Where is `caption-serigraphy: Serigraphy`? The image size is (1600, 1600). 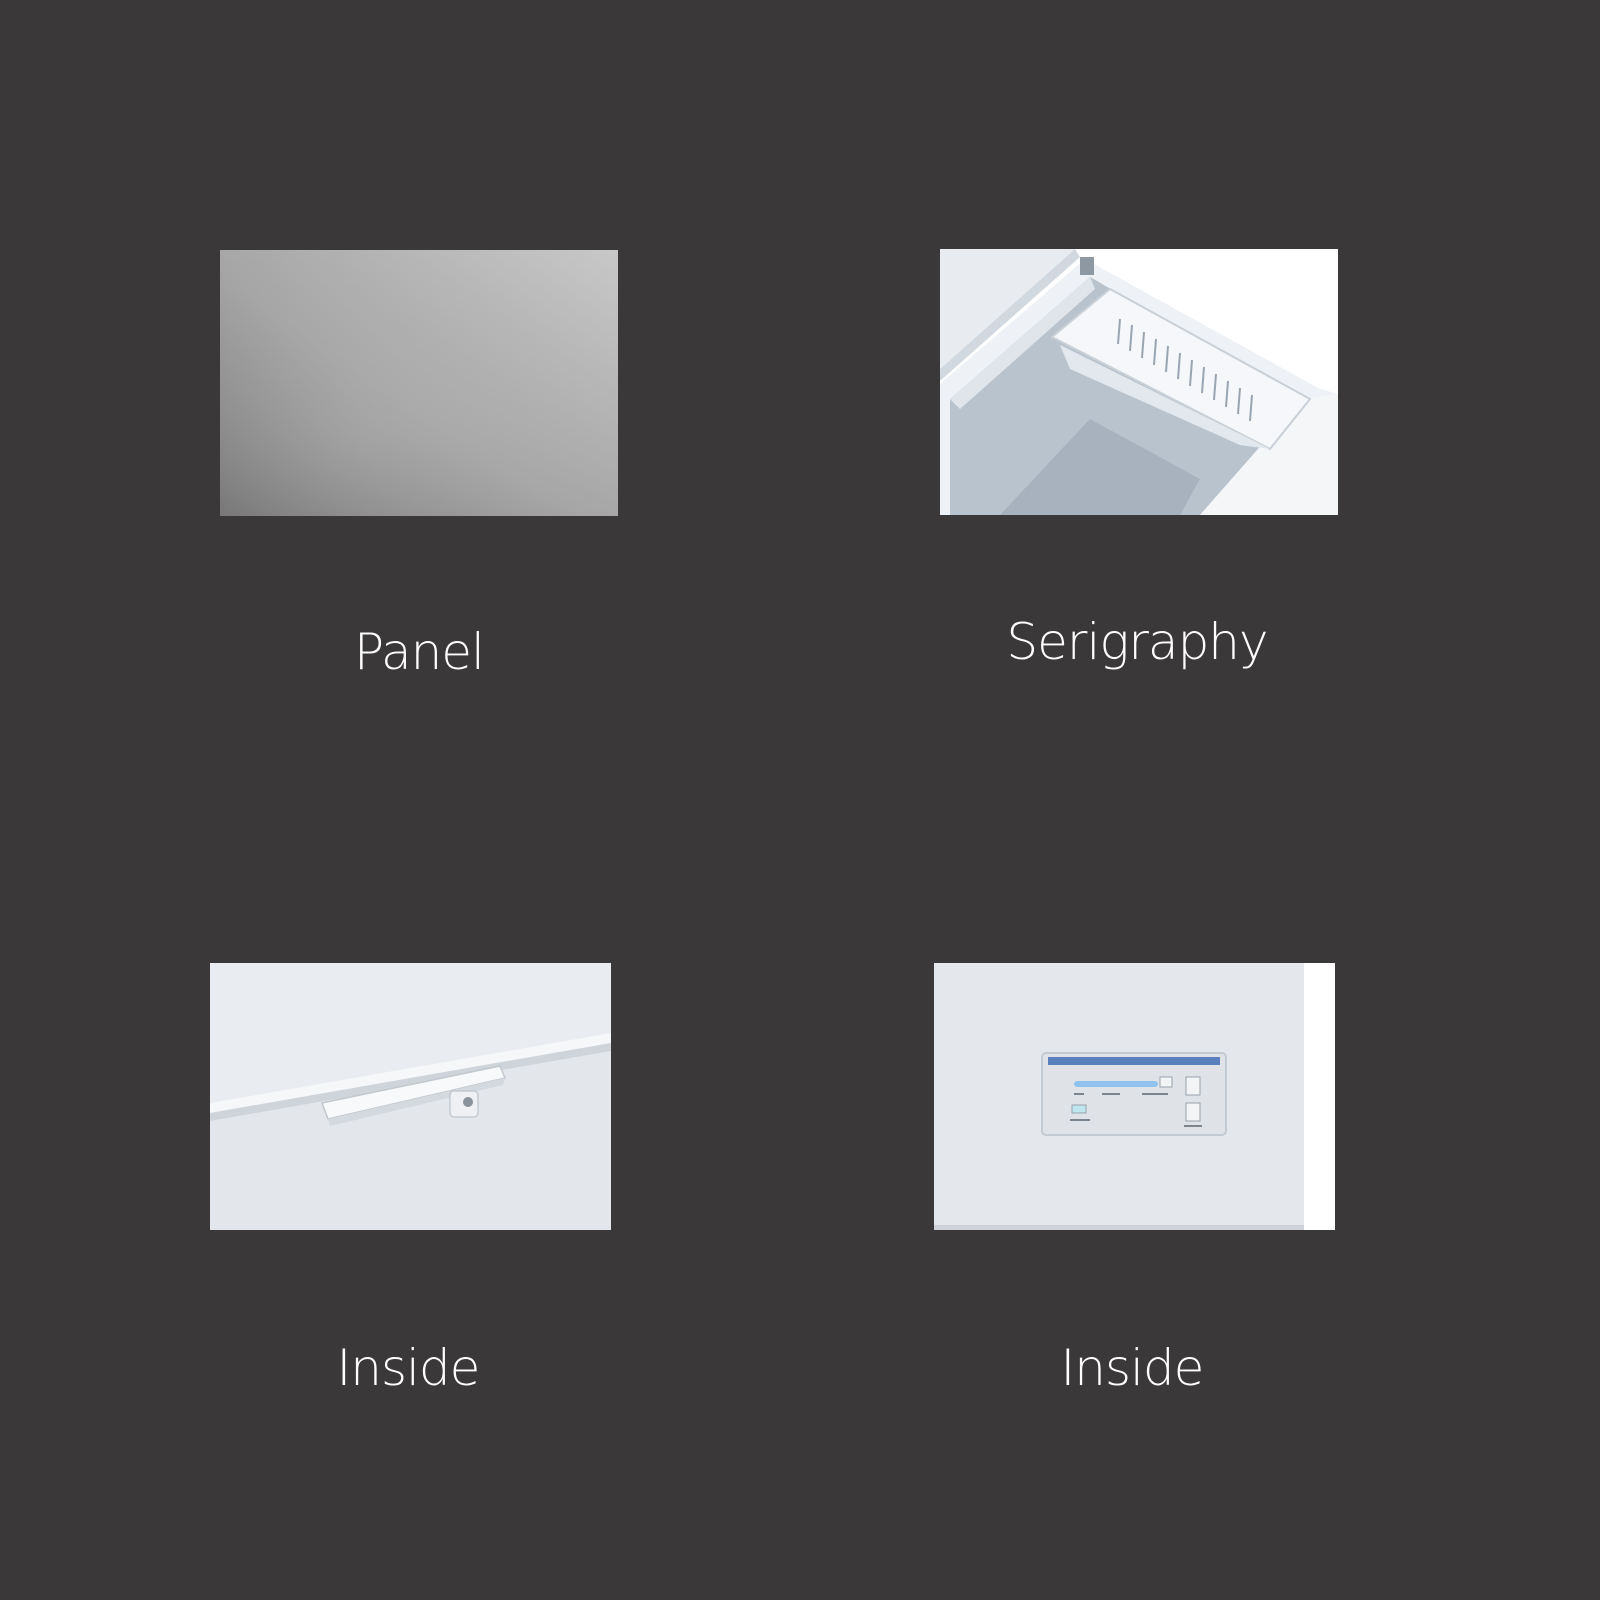 caption-serigraphy: Serigraphy is located at coordinates (1137, 642).